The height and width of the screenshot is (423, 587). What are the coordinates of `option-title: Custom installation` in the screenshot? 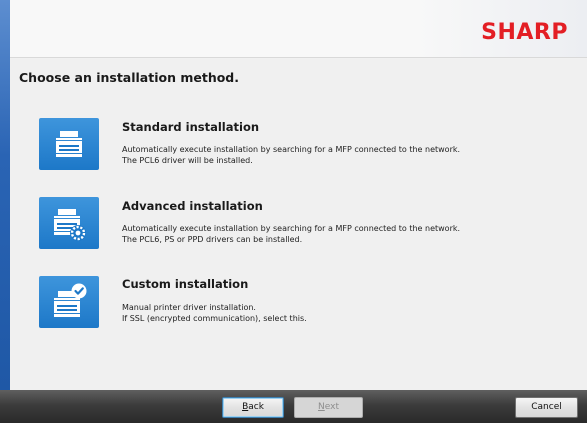 It's located at (185, 284).